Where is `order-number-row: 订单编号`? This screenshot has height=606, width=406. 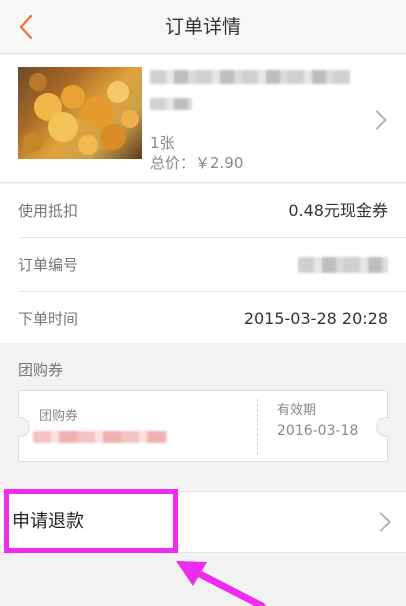 order-number-row: 订单编号 is located at coordinates (203, 265).